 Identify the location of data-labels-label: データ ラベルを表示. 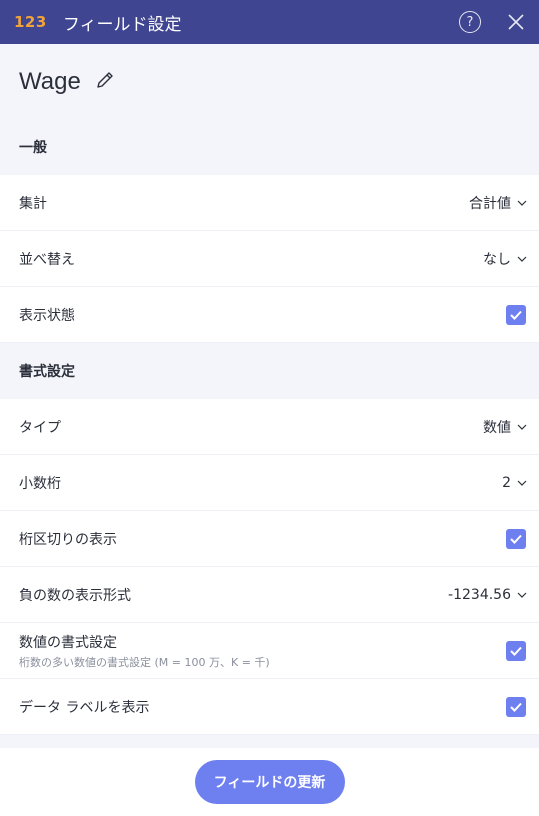
(84, 707).